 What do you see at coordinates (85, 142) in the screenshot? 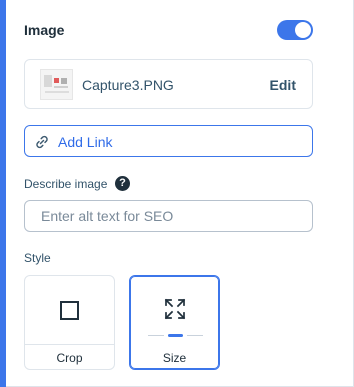
I see `add-link-label: Add Link` at bounding box center [85, 142].